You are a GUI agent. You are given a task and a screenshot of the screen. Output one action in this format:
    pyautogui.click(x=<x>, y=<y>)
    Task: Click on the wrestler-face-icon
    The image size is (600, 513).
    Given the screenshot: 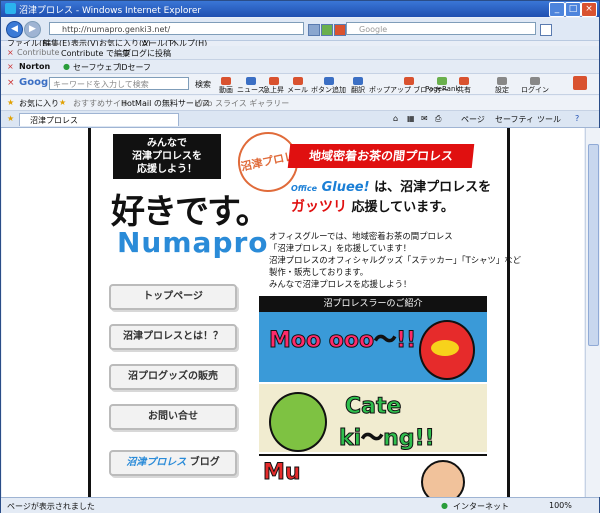 What is the action you would take?
    pyautogui.click(x=443, y=478)
    